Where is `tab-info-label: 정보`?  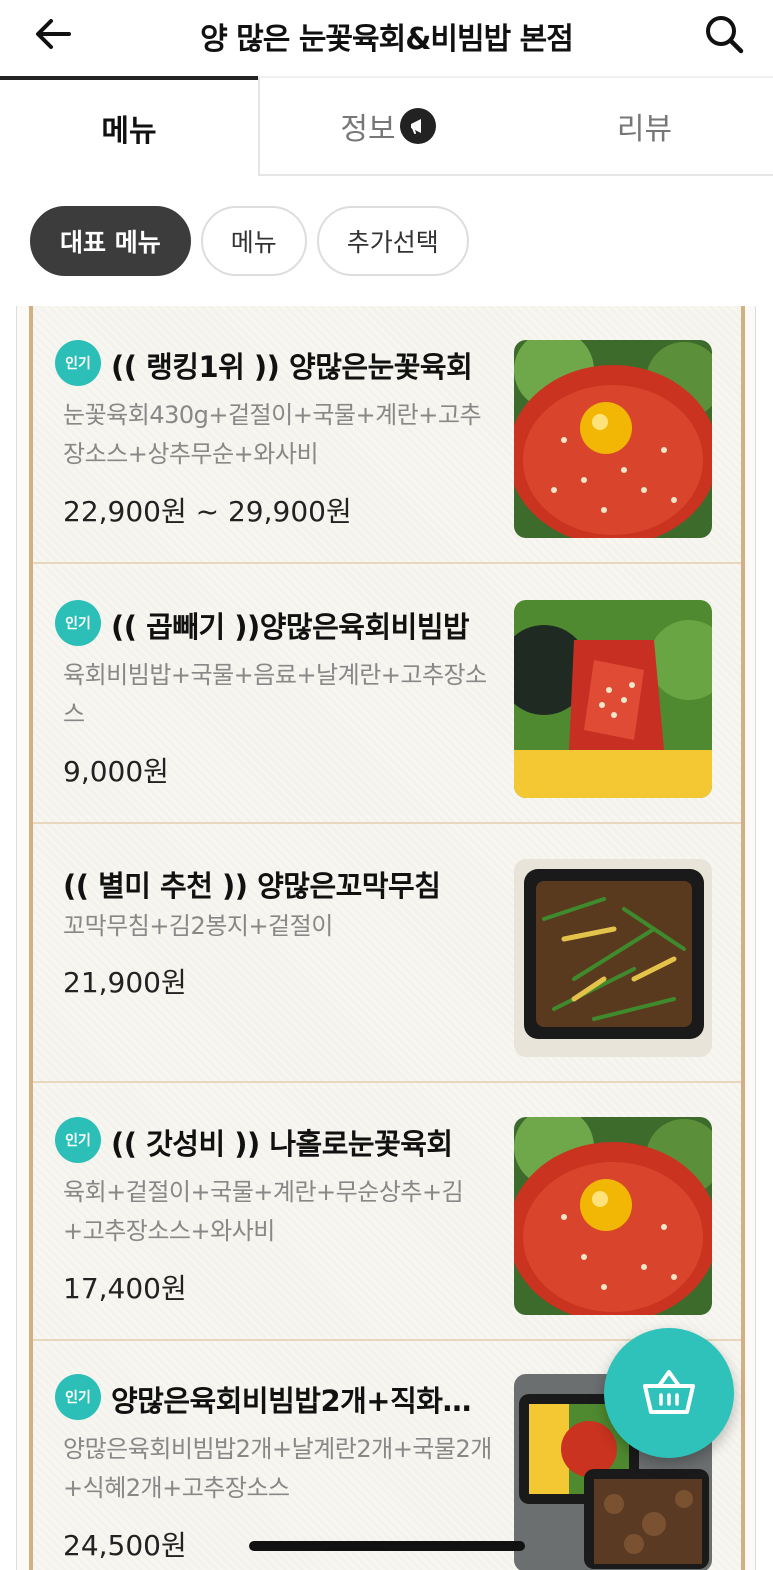 tab-info-label: 정보 is located at coordinates (368, 129).